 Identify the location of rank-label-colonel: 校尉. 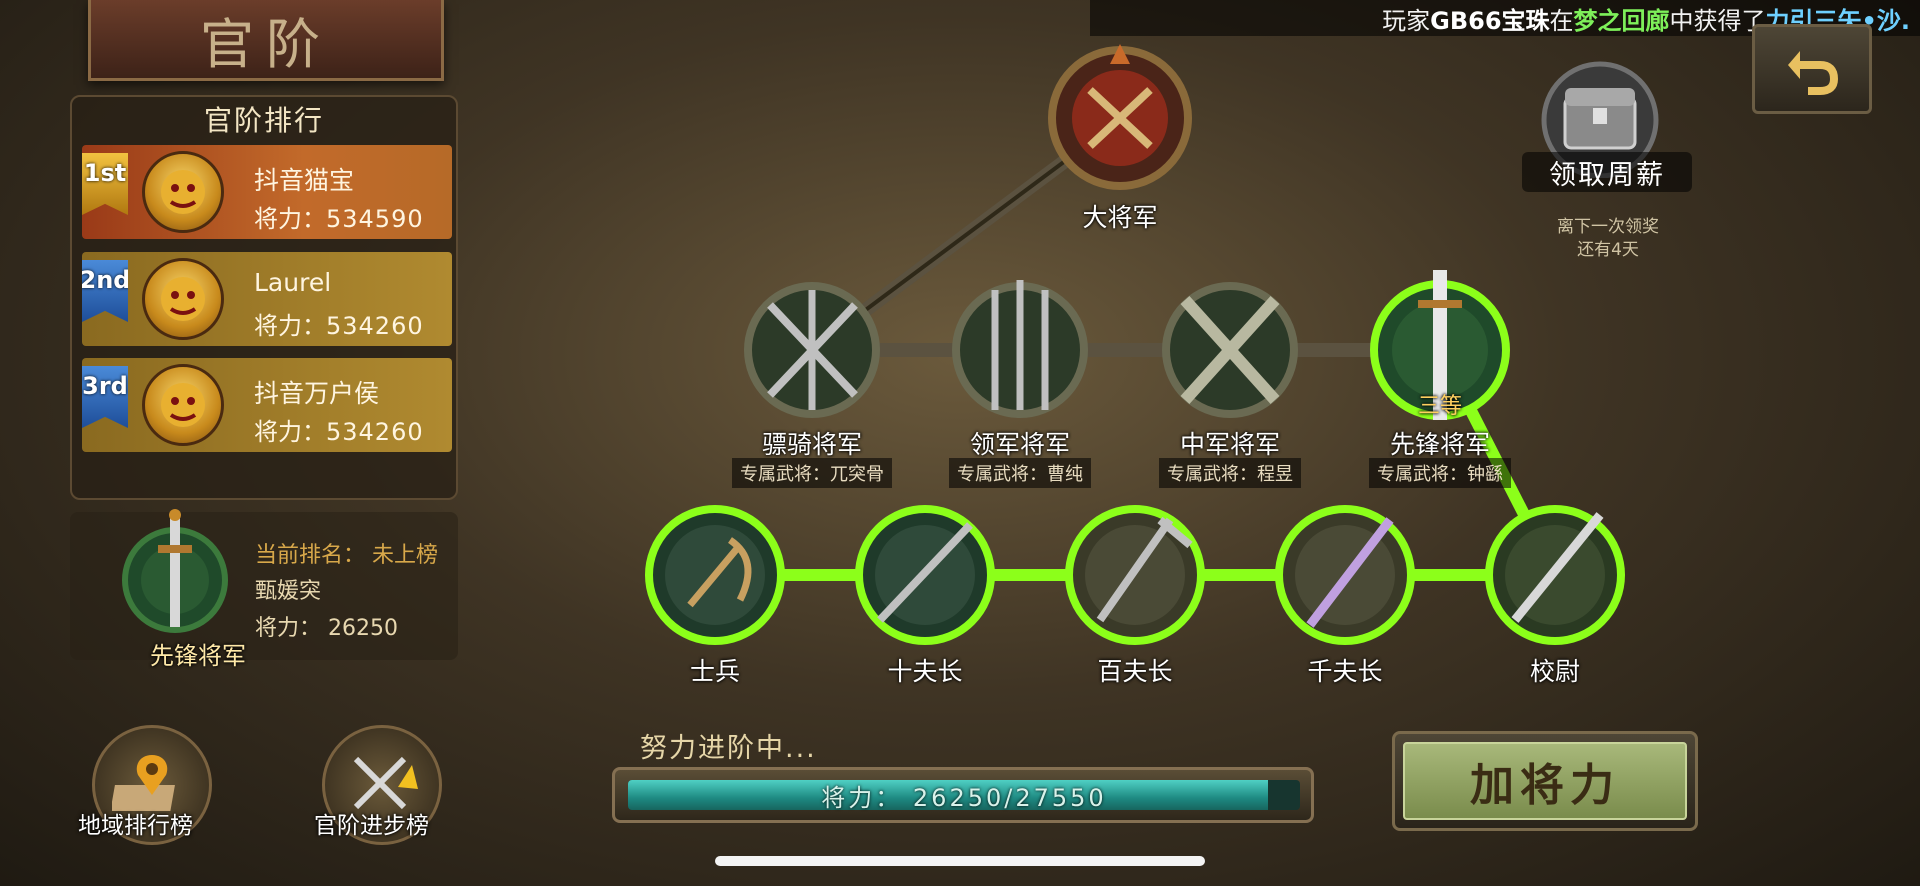
(1555, 671).